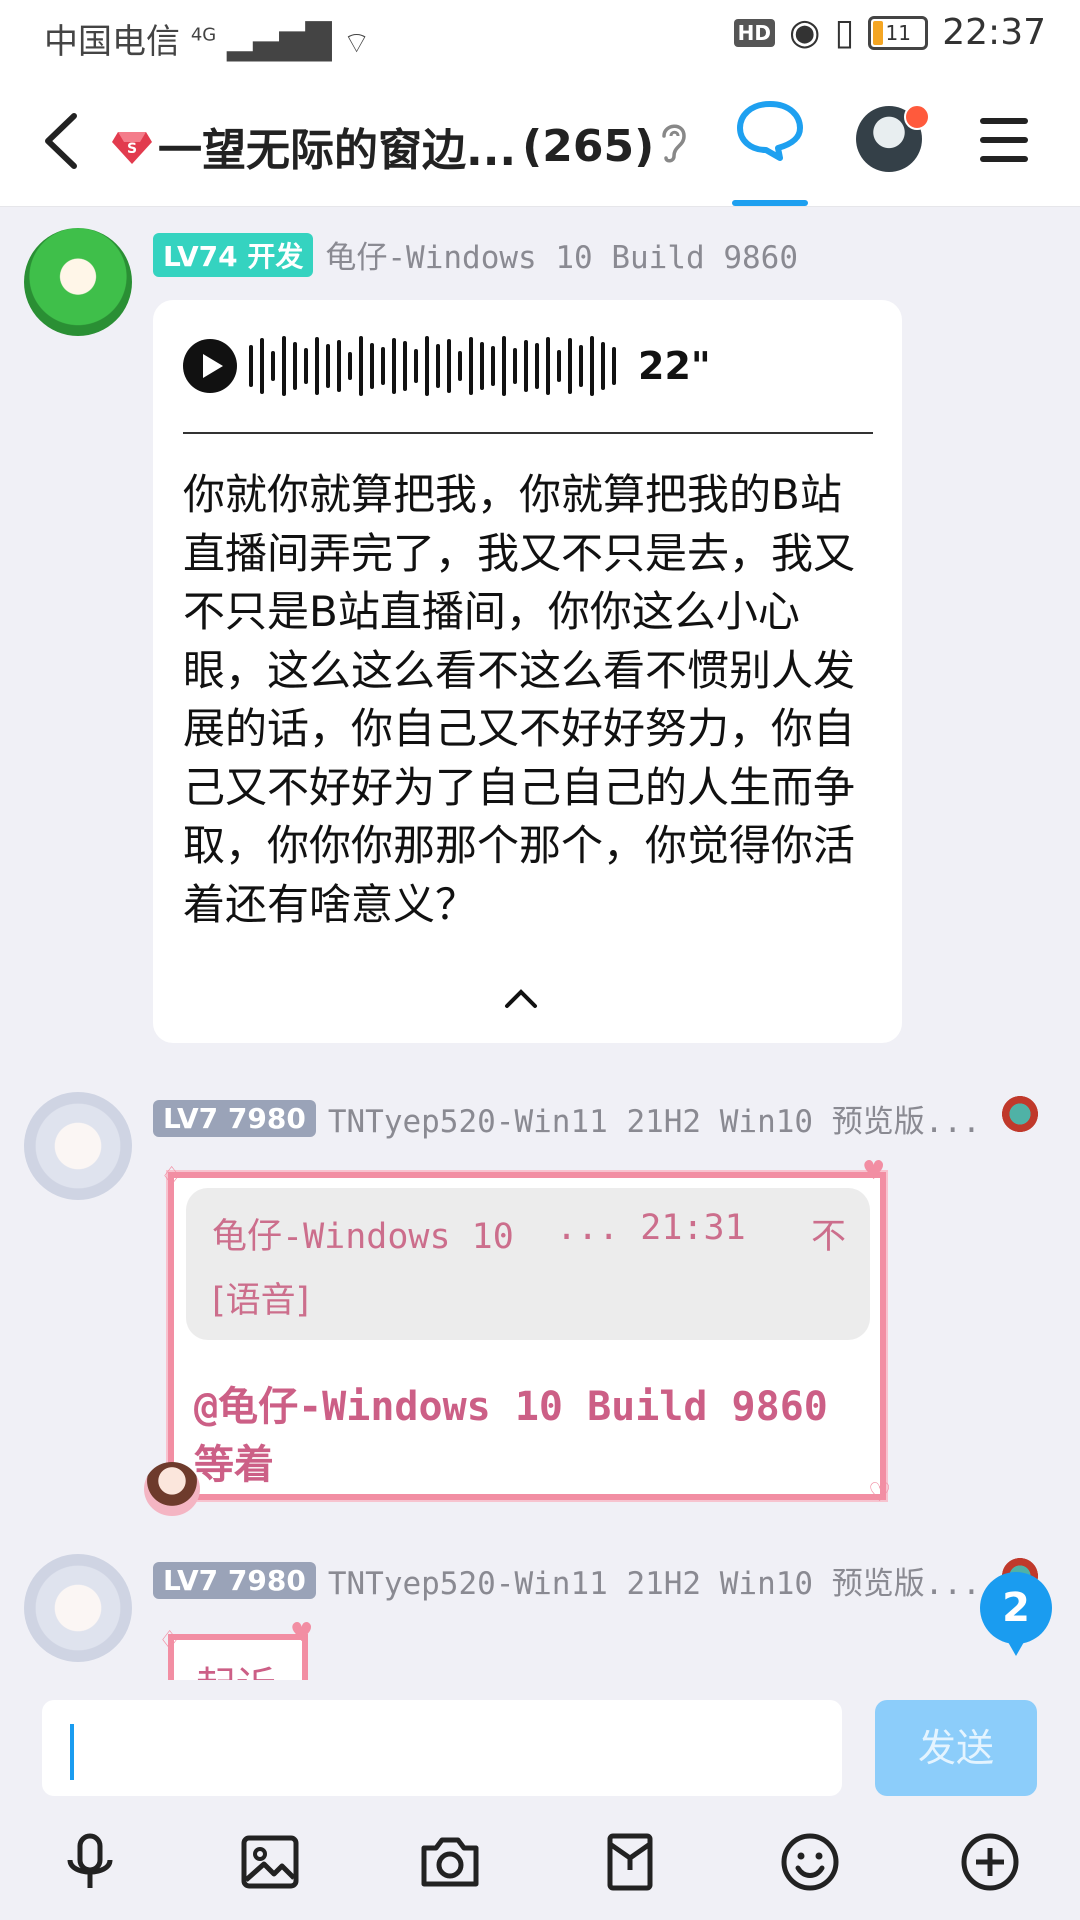  Describe the element at coordinates (356, 43) in the screenshot. I see `wifi-icon: ⌔` at that location.